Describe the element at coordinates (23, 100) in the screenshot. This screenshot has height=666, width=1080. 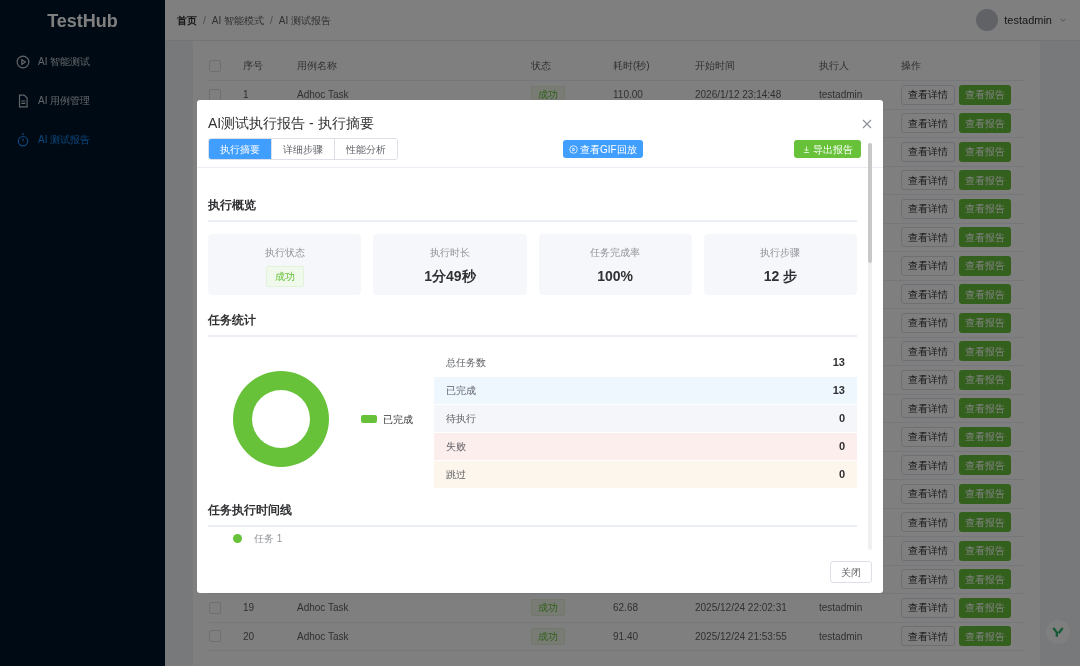
I see `document-icon` at that location.